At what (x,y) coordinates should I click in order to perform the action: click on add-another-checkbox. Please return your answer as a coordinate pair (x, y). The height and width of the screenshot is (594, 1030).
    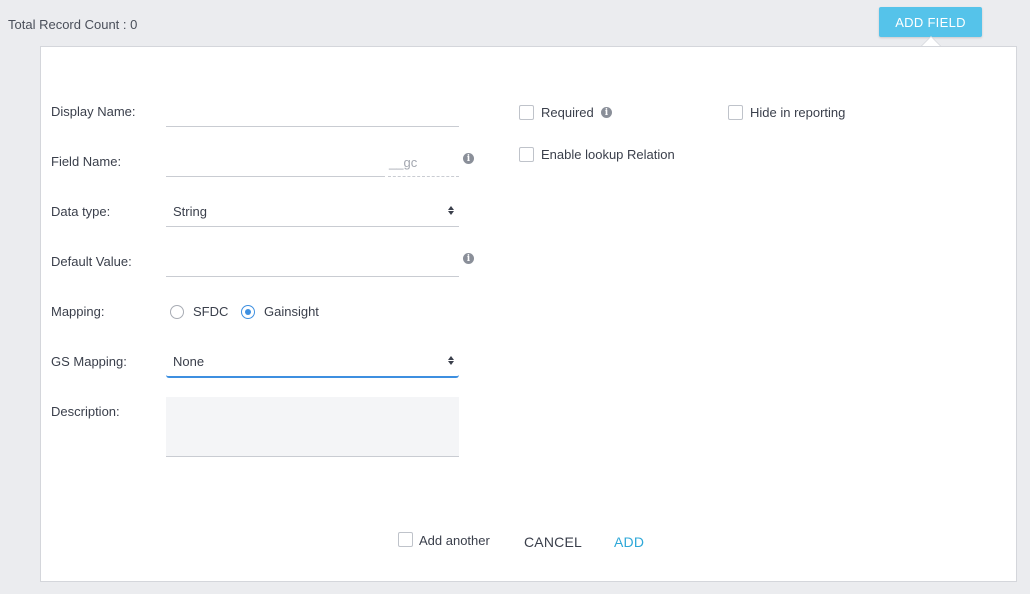
    Looking at the image, I should click on (405, 539).